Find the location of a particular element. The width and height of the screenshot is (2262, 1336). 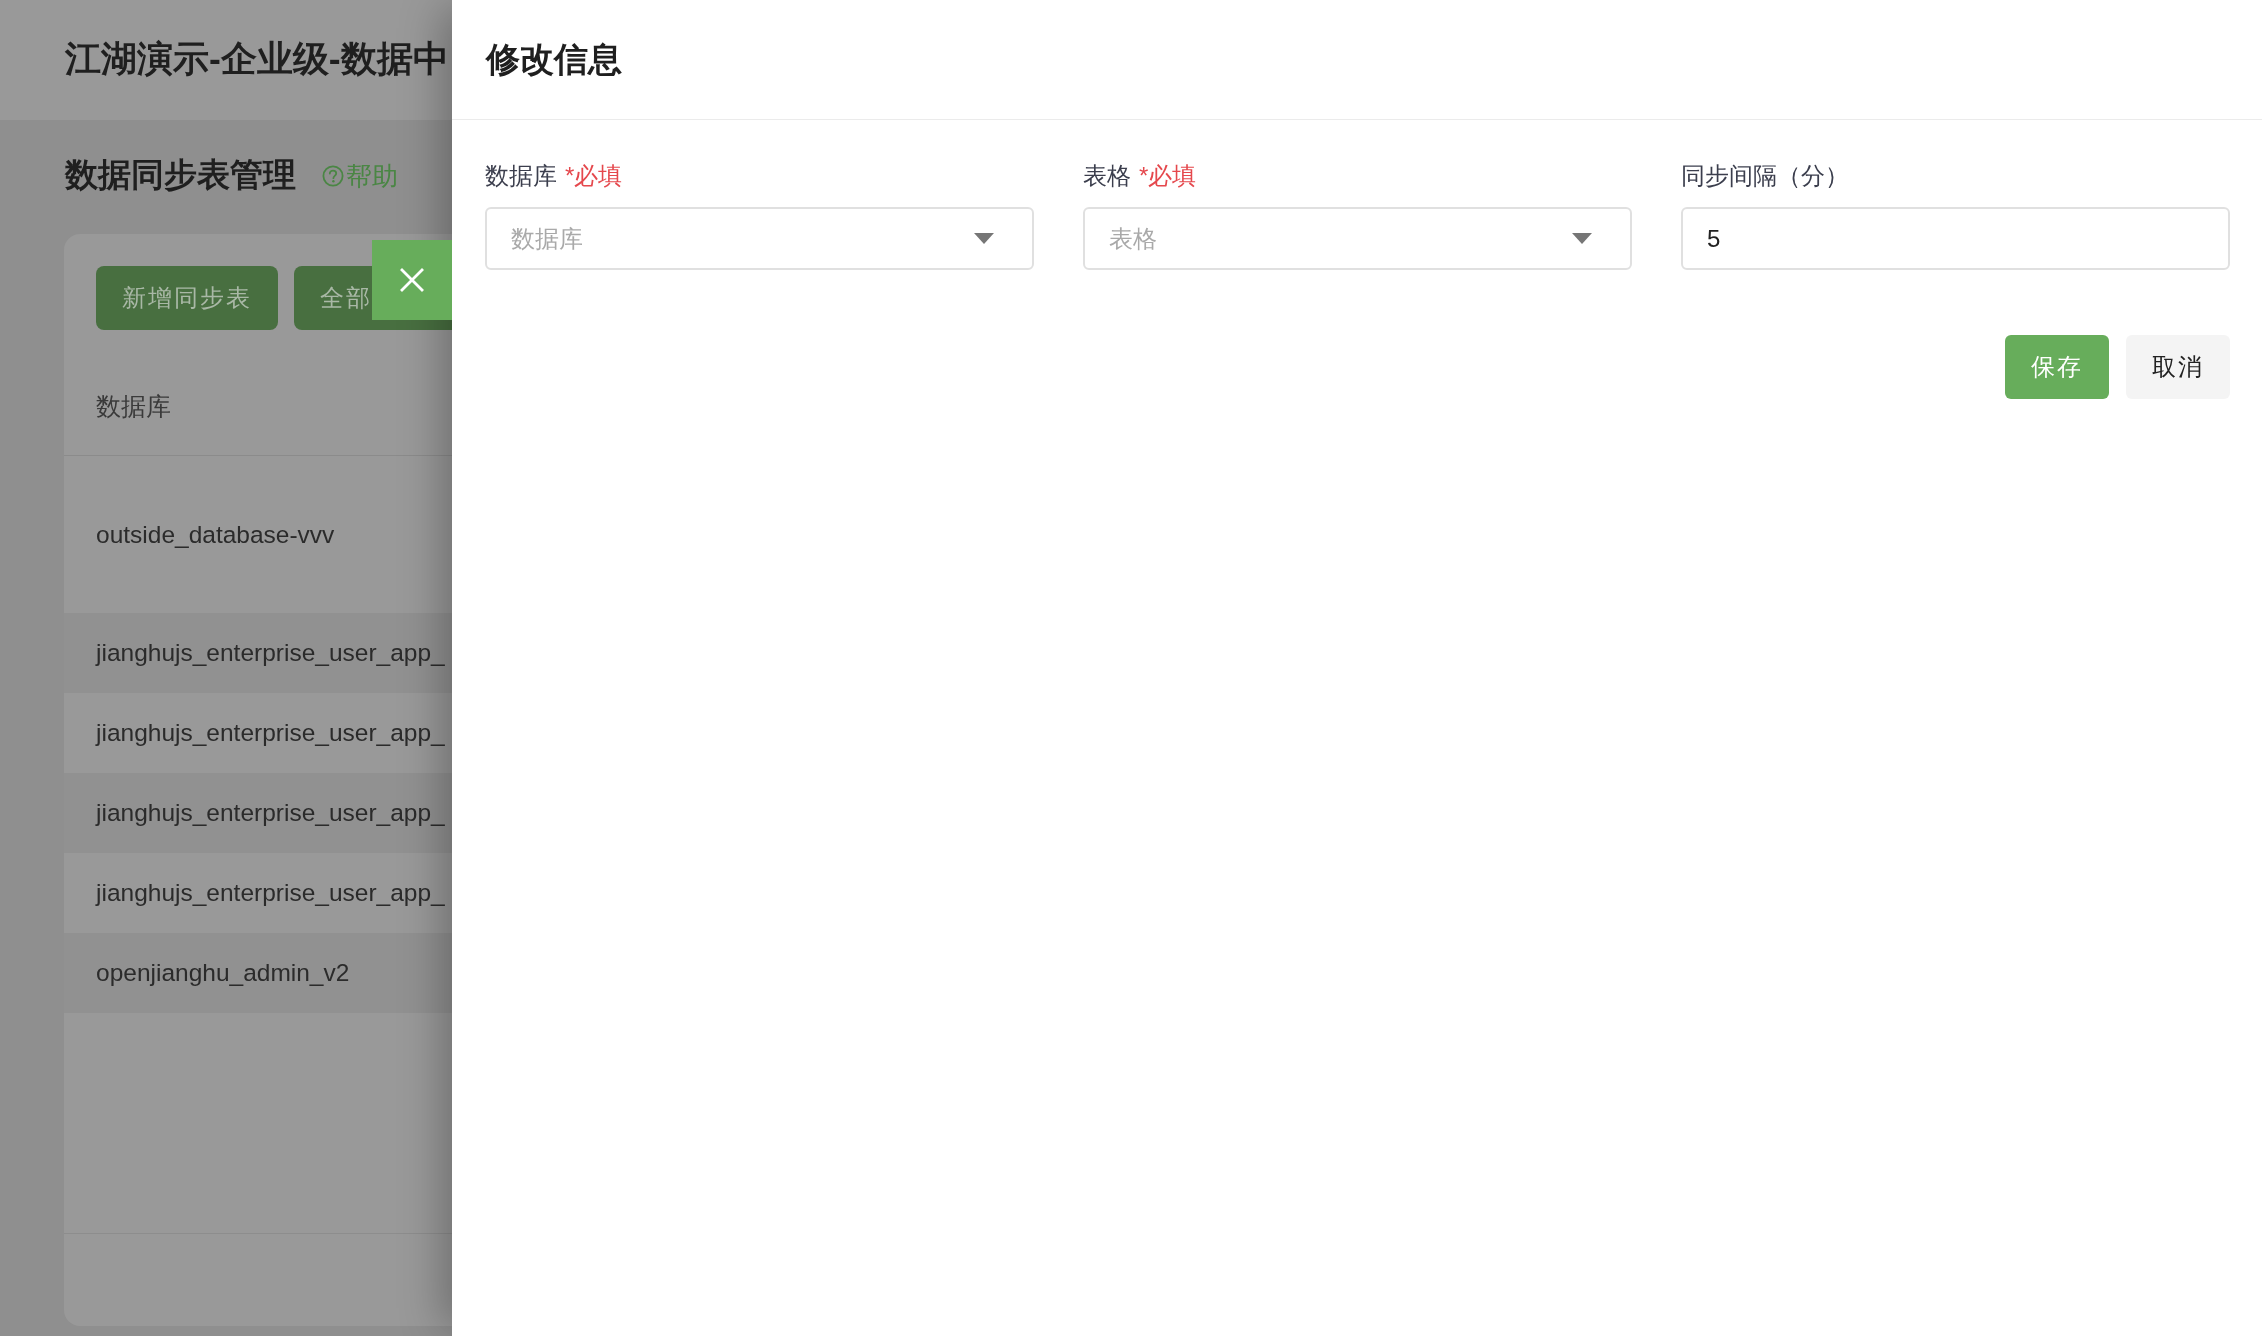

field-label: 表格 is located at coordinates (1107, 176).